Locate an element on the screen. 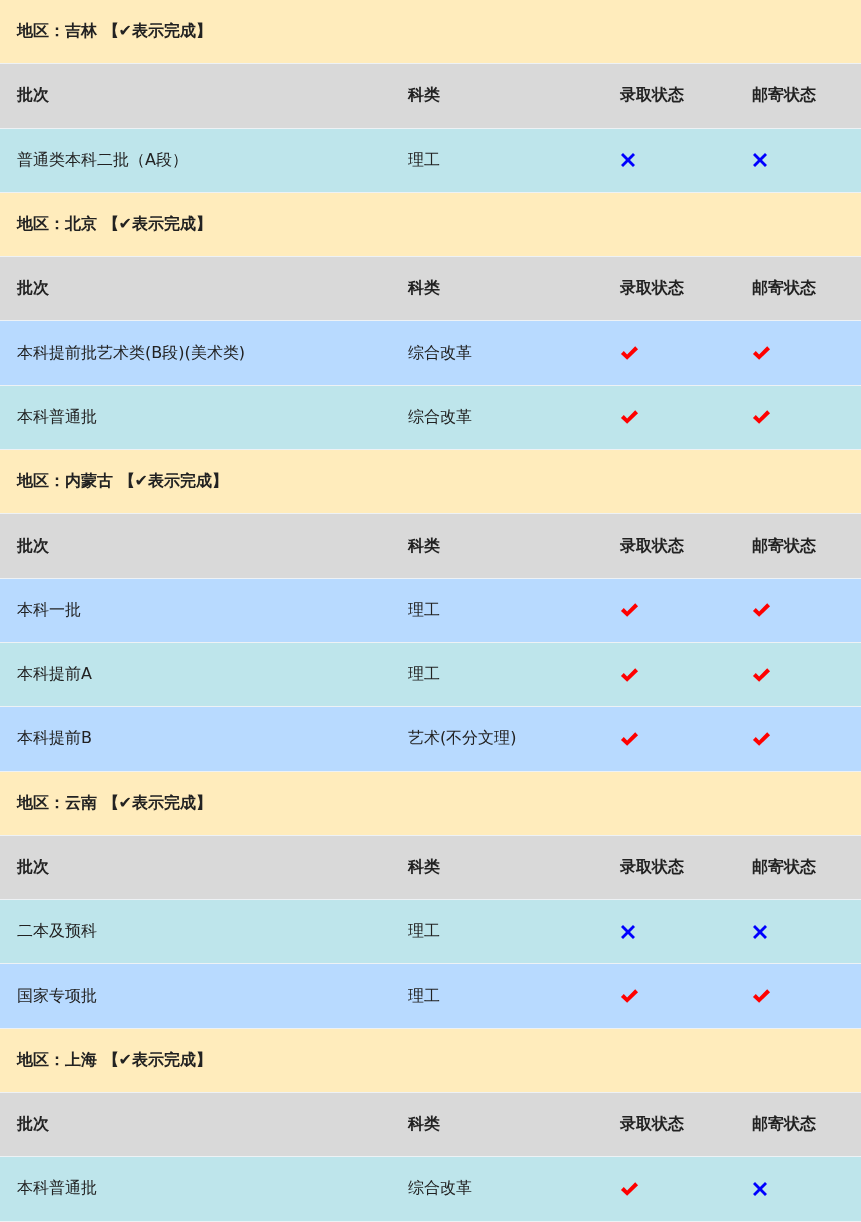 The image size is (861, 1222). region-title: 地区：北京 【✔表示完成】 is located at coordinates (114, 225).